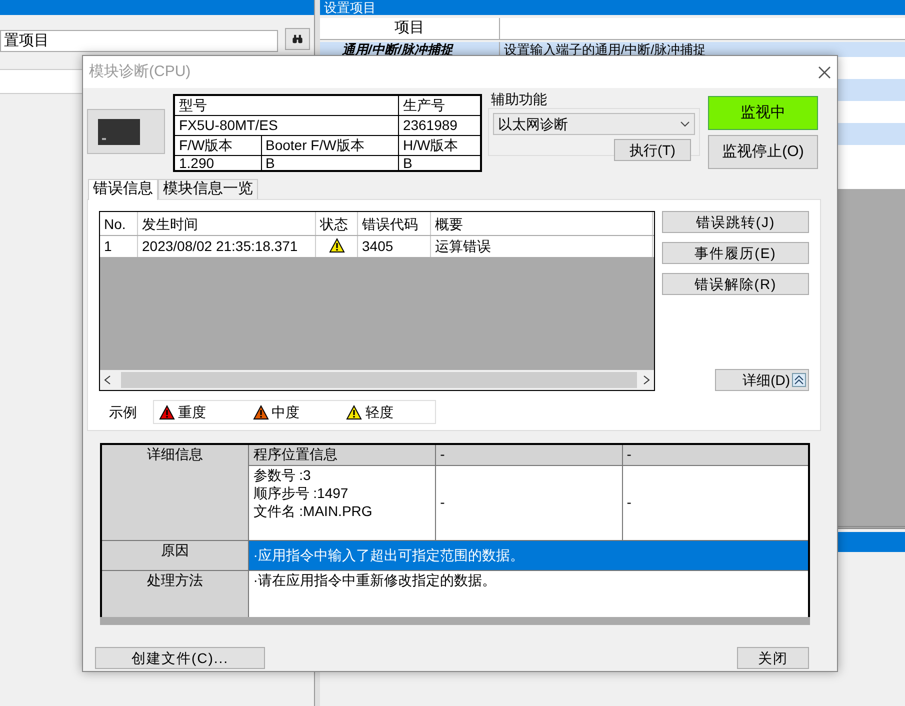 Image resolution: width=905 pixels, height=706 pixels. Describe the element at coordinates (217, 145) in the screenshot. I see `table-cell: F/W版本` at that location.